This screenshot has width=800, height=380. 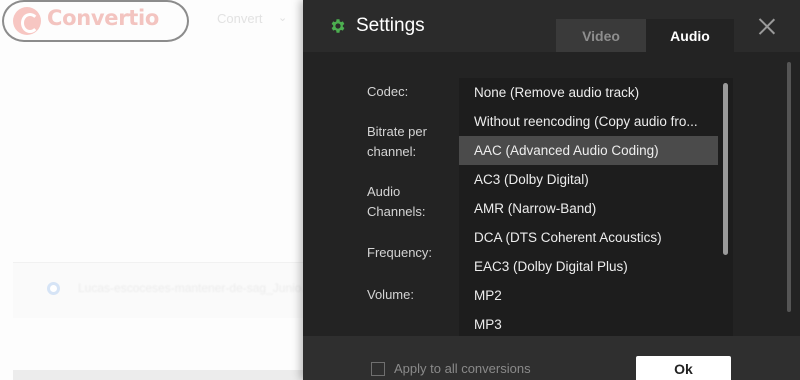 I want to click on background-bottom-bar, so click(x=163, y=375).